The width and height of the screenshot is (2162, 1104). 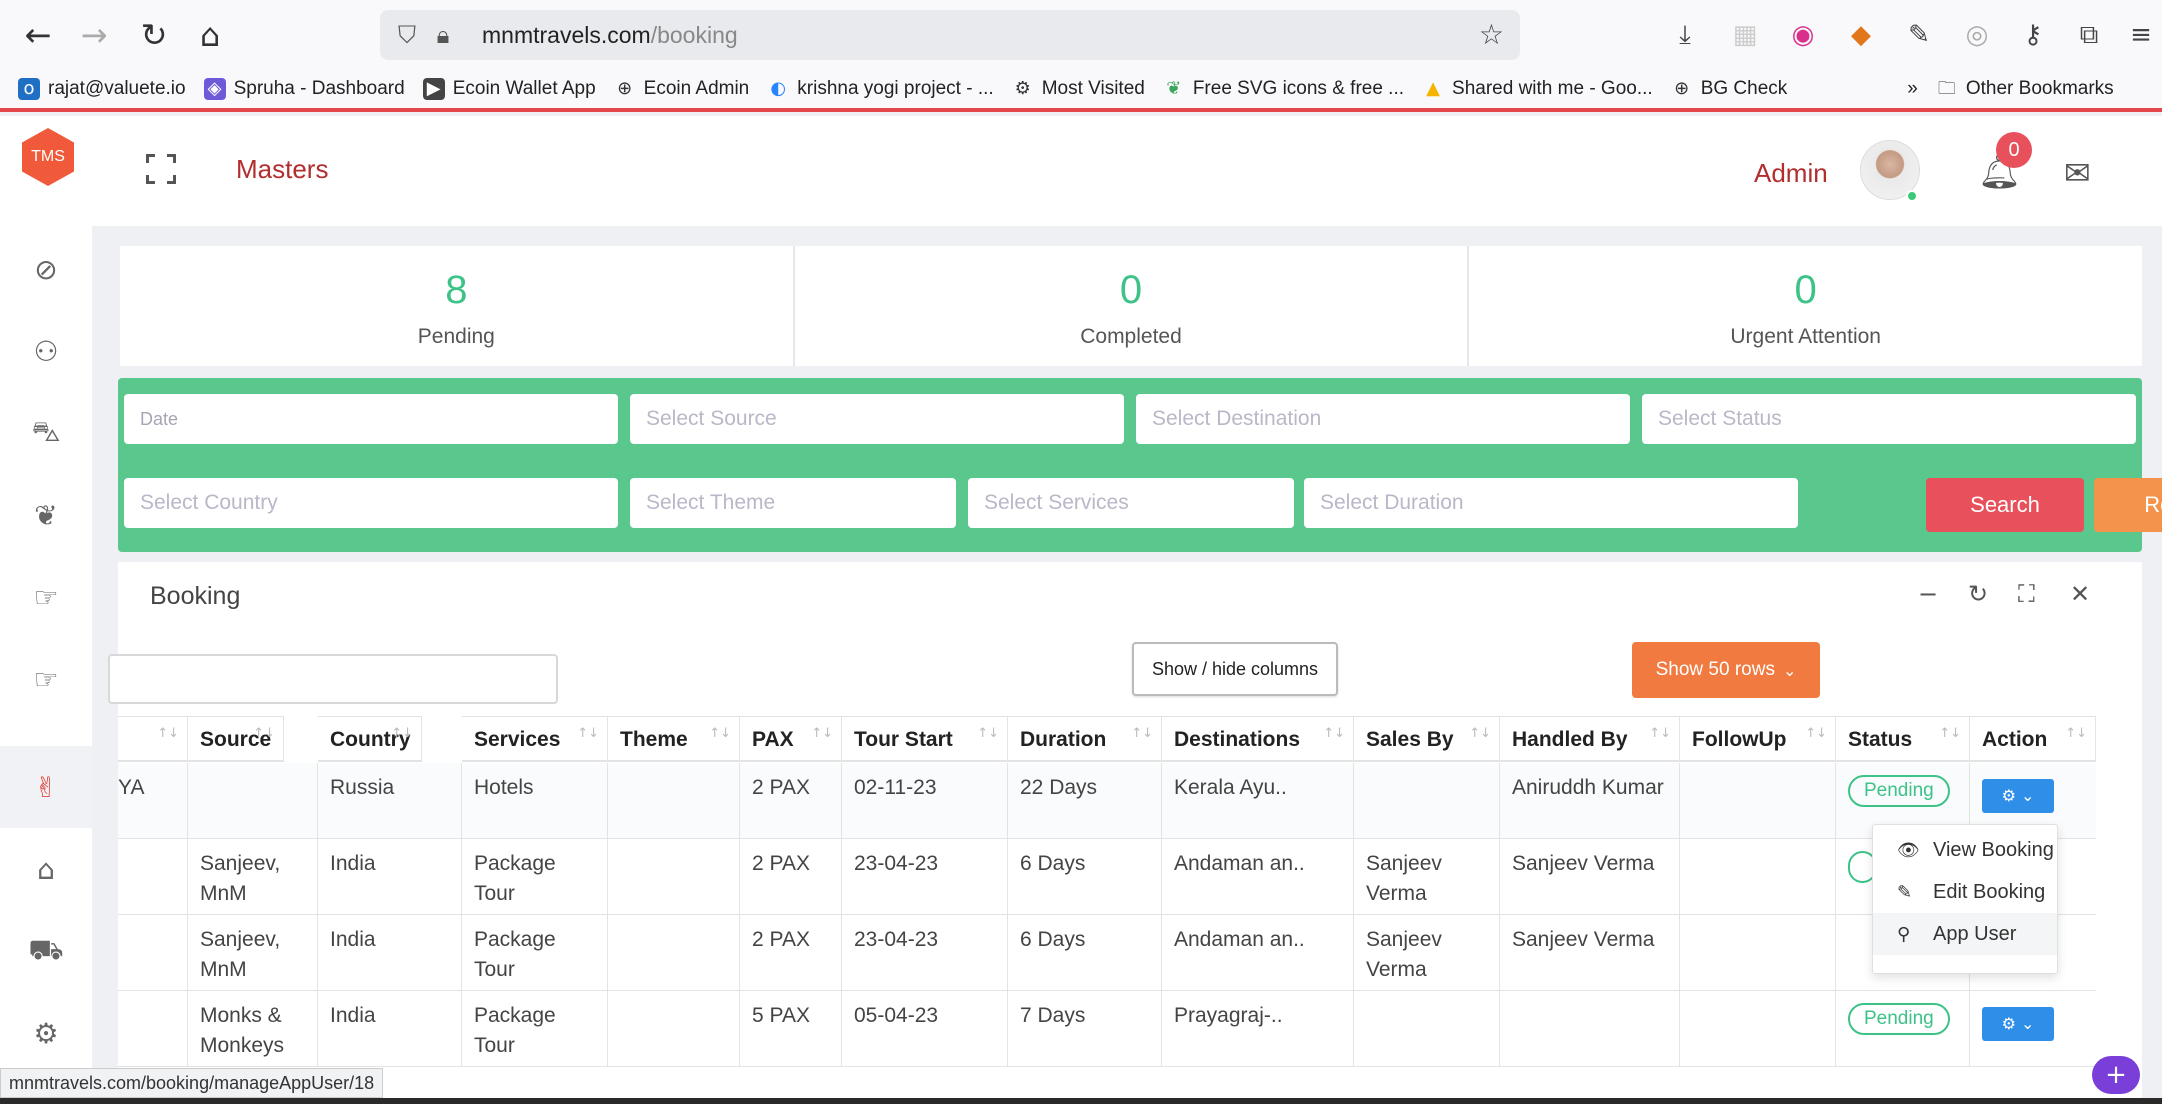 What do you see at coordinates (1803, 35) in the screenshot?
I see `extension-icon: ◉` at bounding box center [1803, 35].